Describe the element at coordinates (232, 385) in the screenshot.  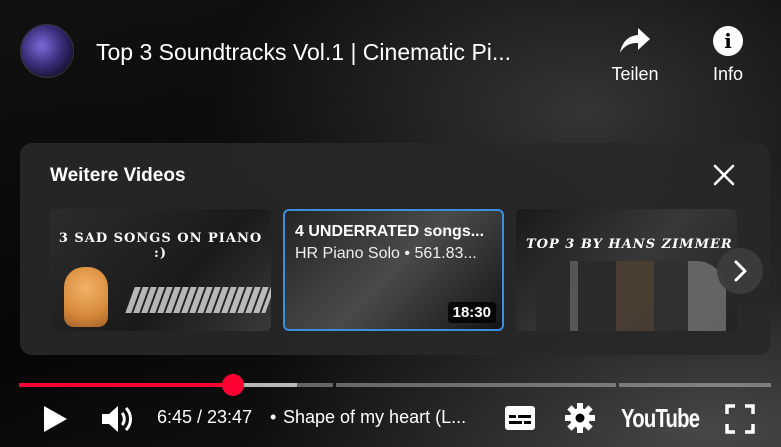
I see `scrubber-handle` at that location.